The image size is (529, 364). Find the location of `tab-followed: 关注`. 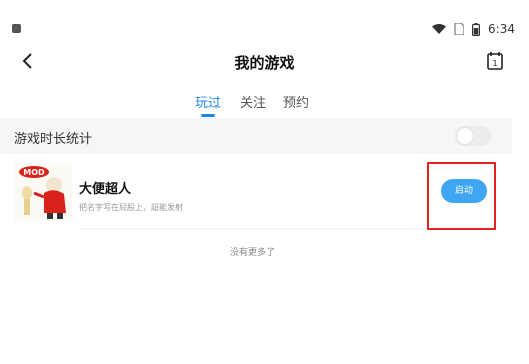

tab-followed: 关注 is located at coordinates (253, 101).